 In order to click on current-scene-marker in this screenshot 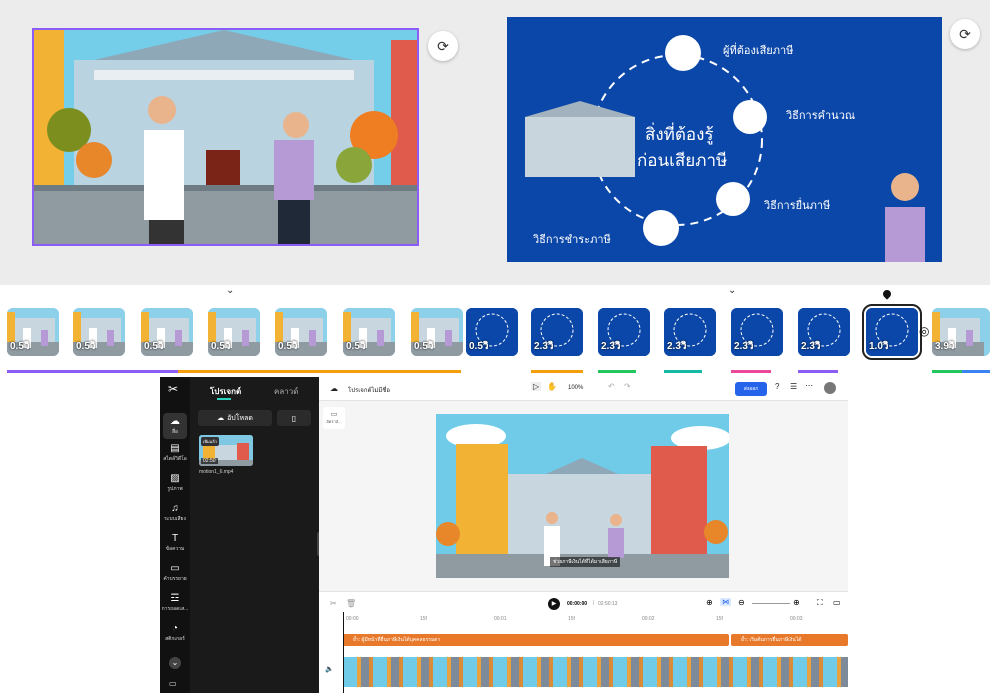, I will do `click(887, 294)`.